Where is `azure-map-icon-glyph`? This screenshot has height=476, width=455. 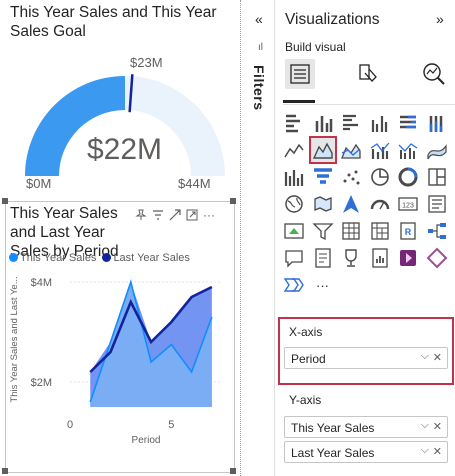
azure-map-icon-glyph is located at coordinates (351, 204).